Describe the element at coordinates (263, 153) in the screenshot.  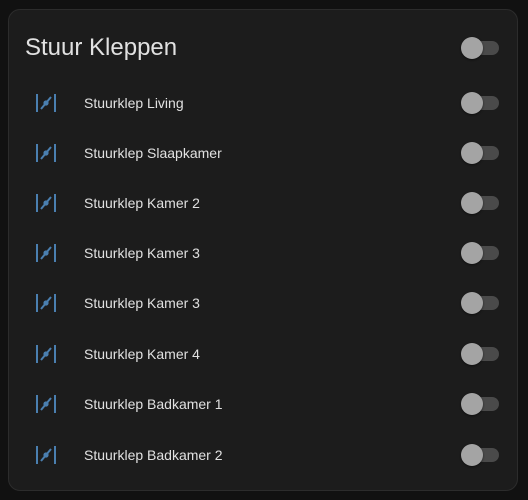
I see `entity-row-slaapkamer: Stuurklep Slaapkamer` at that location.